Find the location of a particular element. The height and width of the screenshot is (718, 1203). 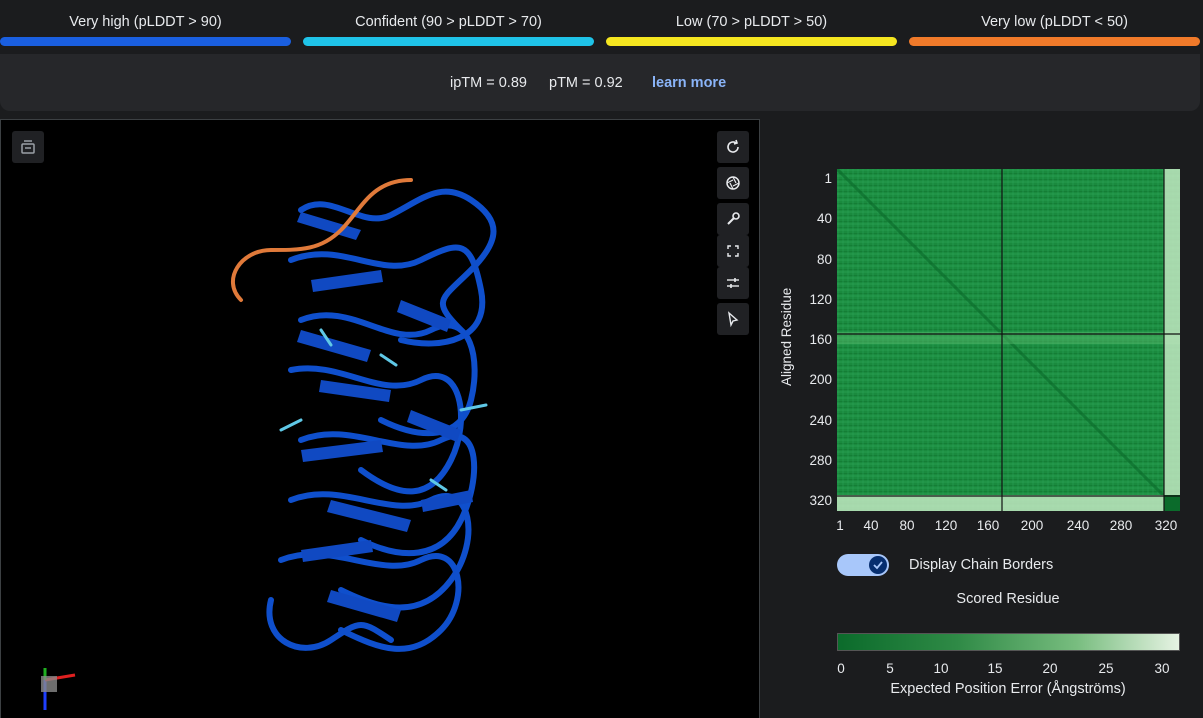

y-tick: 80 is located at coordinates (824, 259).